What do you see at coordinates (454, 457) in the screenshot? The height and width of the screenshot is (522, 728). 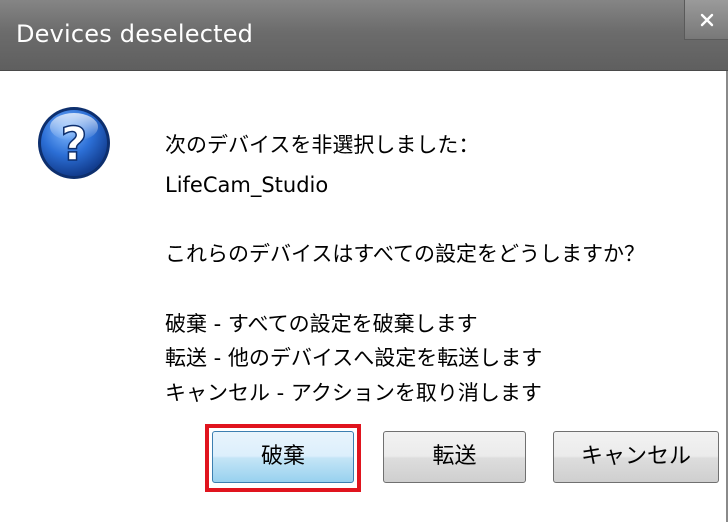 I see `transfer-button: 転送` at bounding box center [454, 457].